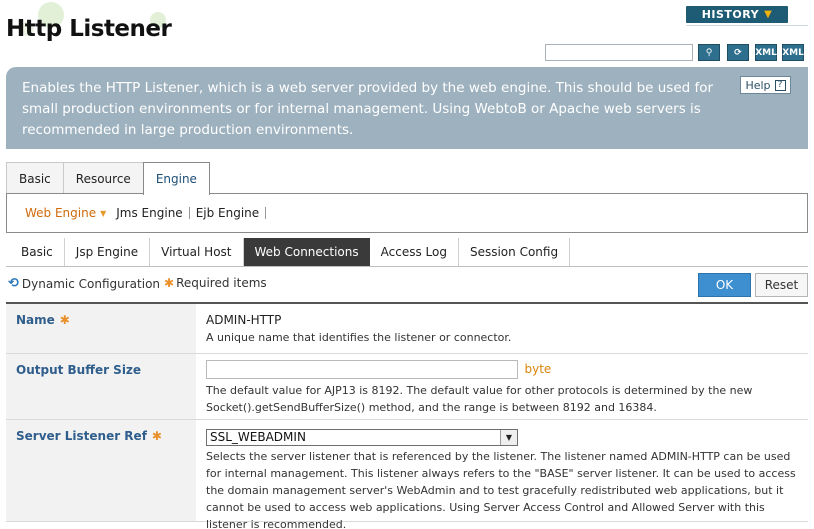 The height and width of the screenshot is (529, 814). I want to click on tab-resource: Resource, so click(103, 178).